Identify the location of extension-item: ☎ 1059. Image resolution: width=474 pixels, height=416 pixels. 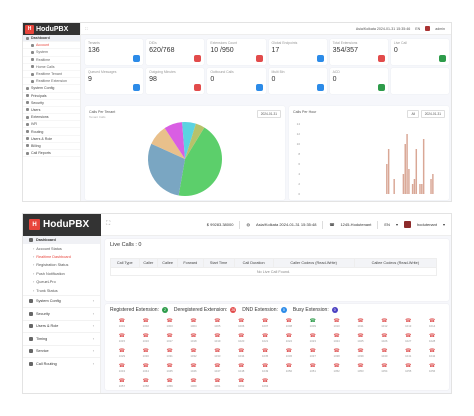
(170, 384).